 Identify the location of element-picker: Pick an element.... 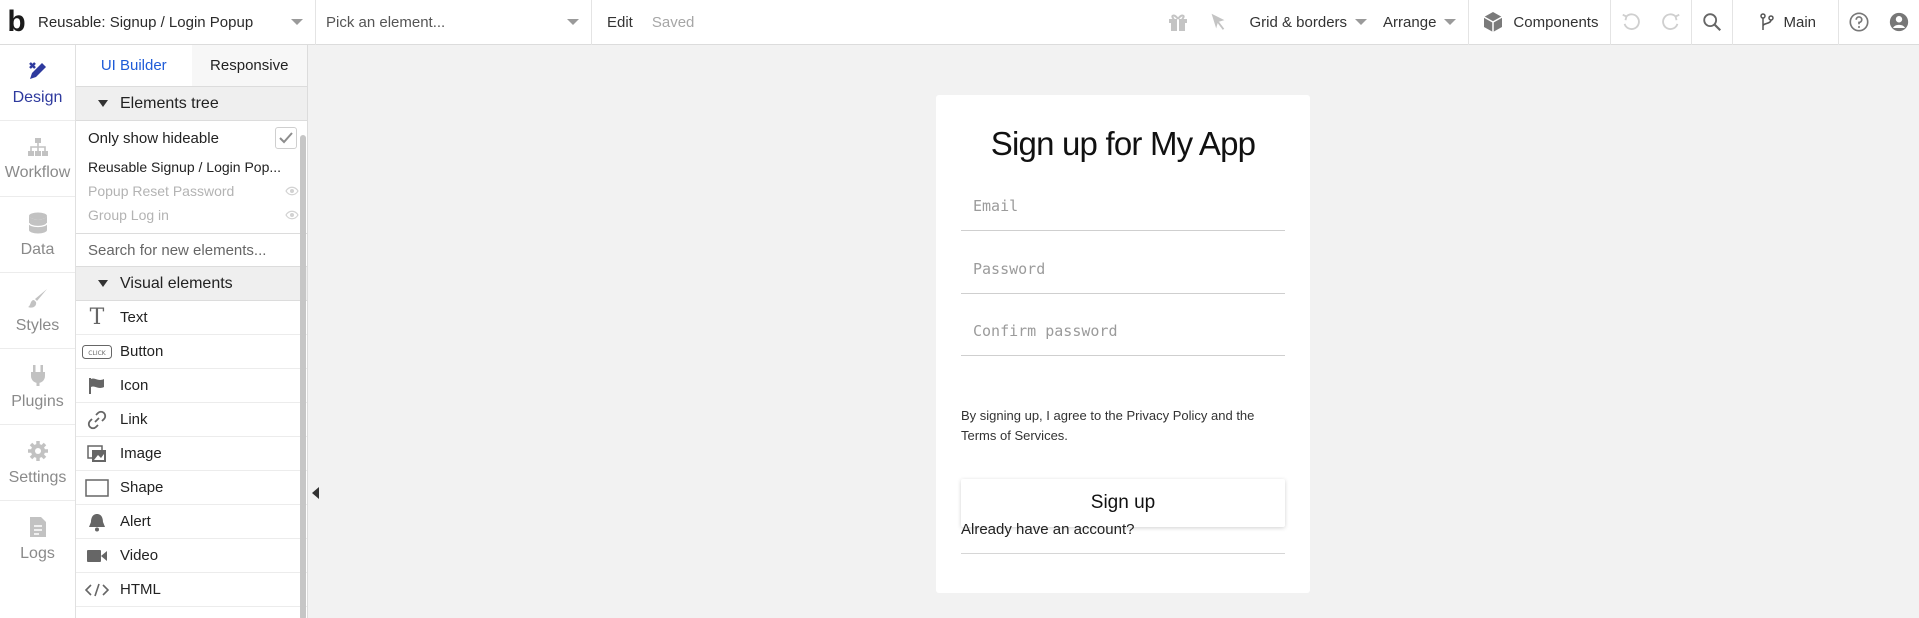
(454, 22).